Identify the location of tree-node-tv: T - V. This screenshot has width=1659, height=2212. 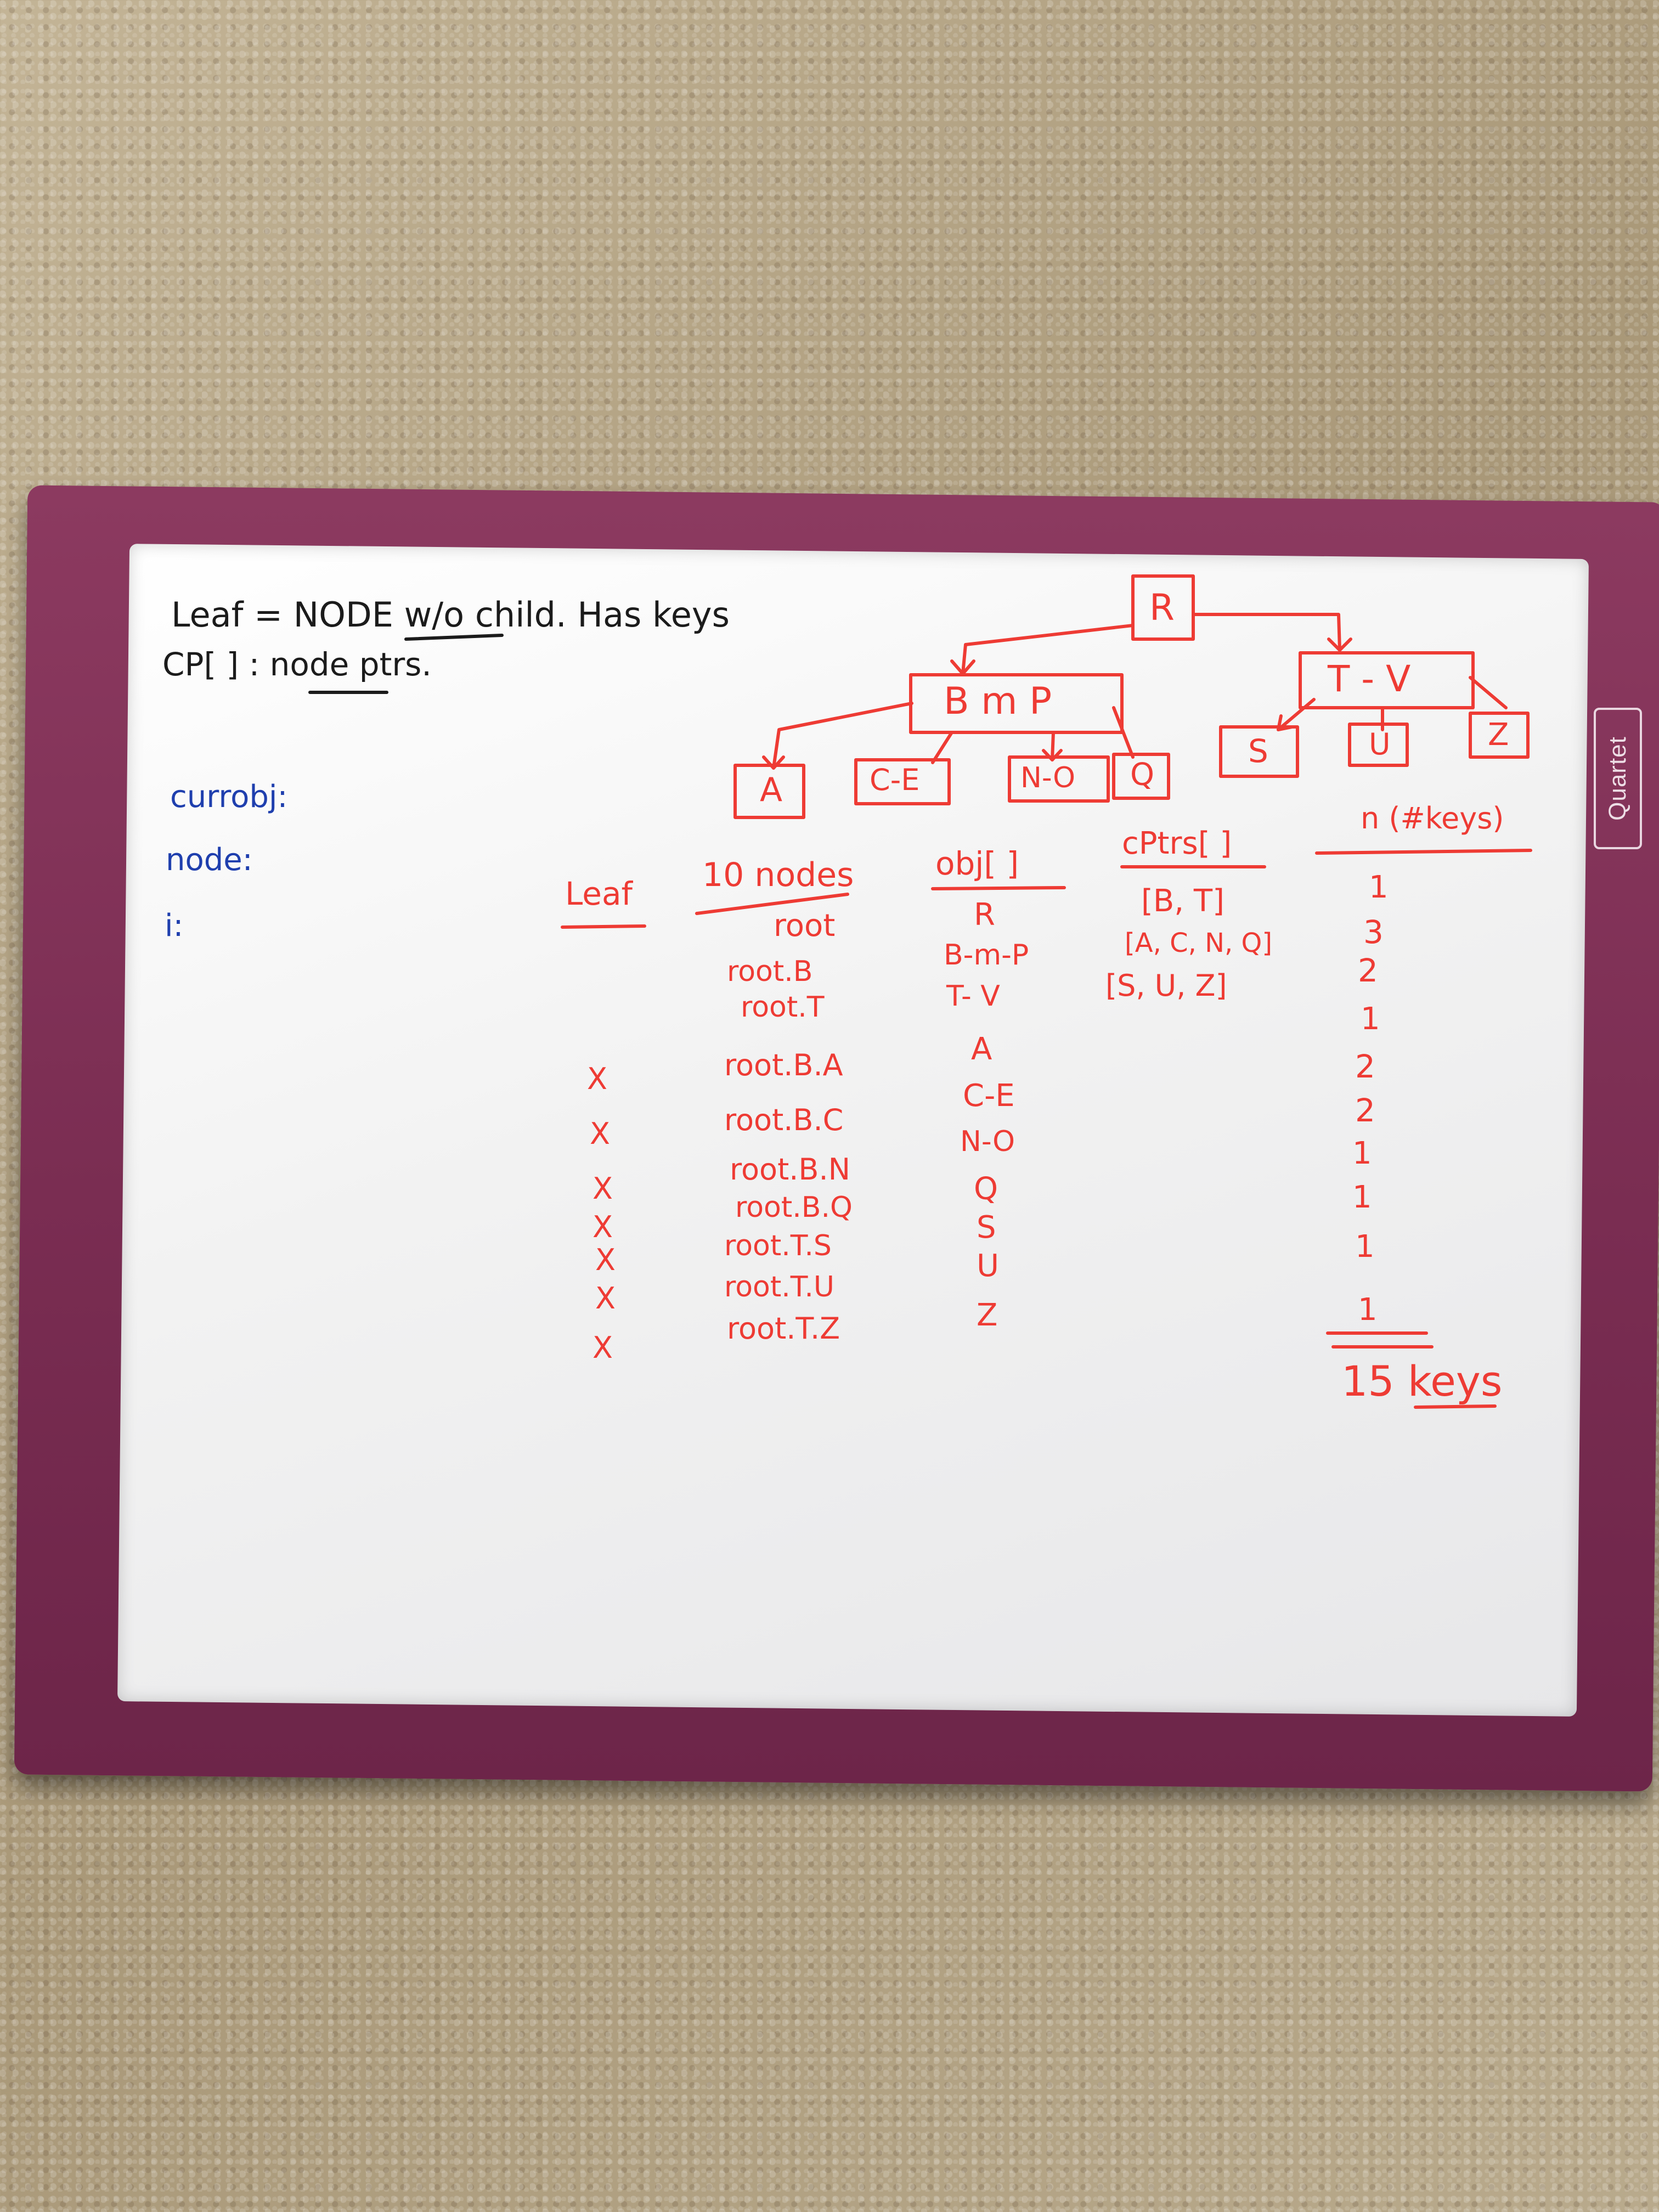
(1369, 679).